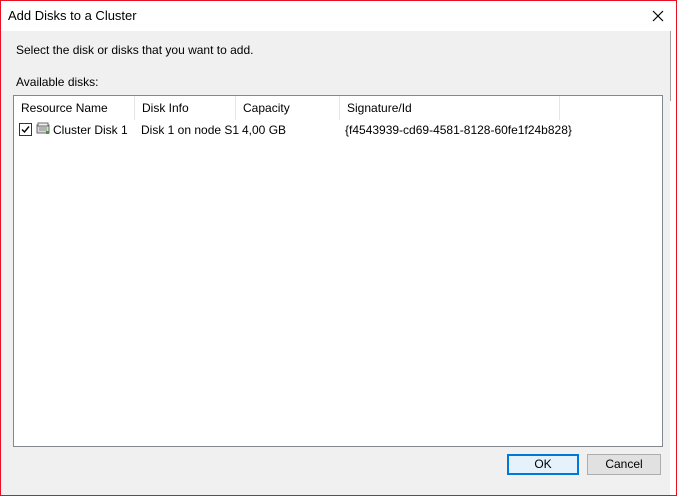  What do you see at coordinates (624, 464) in the screenshot?
I see `cancel-button: Cancel` at bounding box center [624, 464].